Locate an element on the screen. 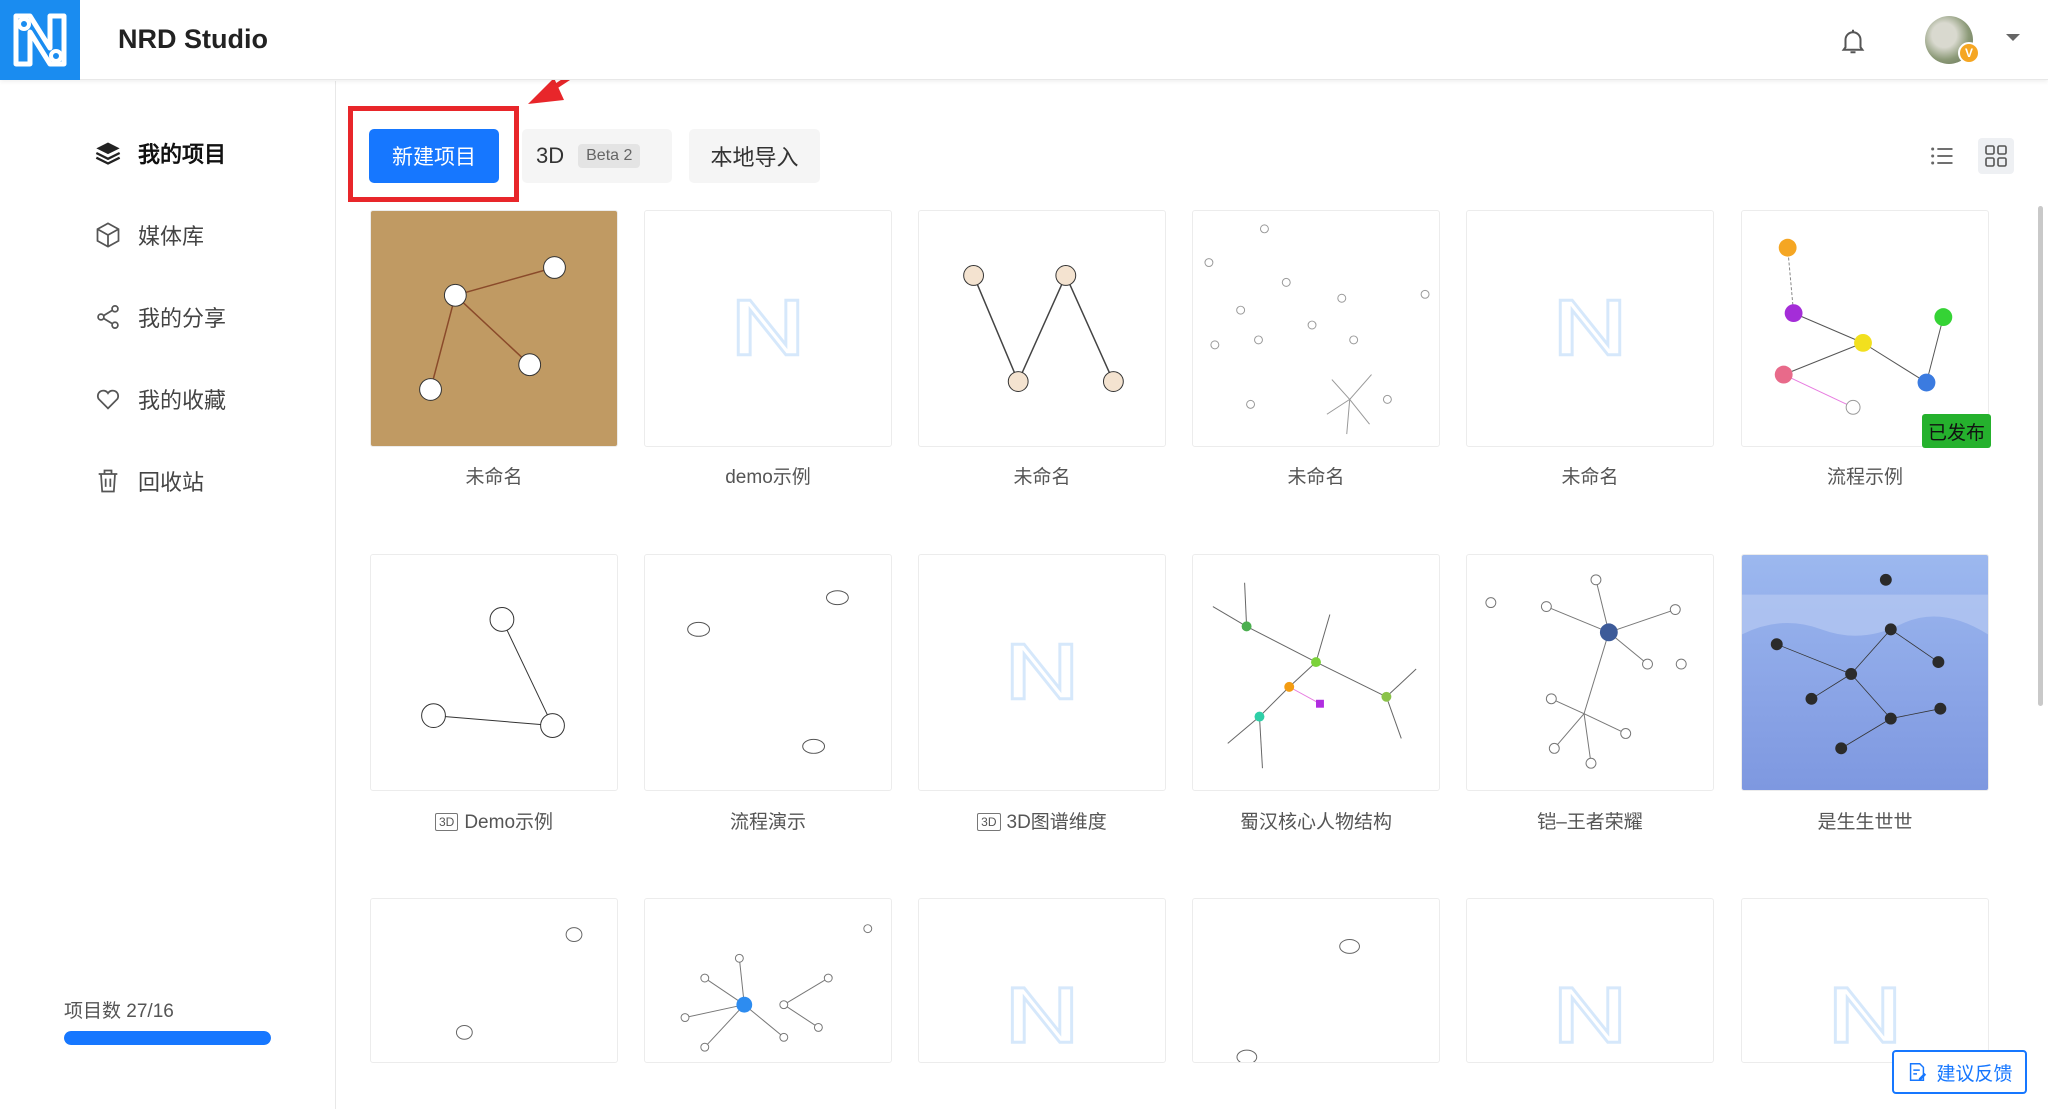 This screenshot has width=2048, height=1109. local-import-button: 本地导入 is located at coordinates (754, 156).